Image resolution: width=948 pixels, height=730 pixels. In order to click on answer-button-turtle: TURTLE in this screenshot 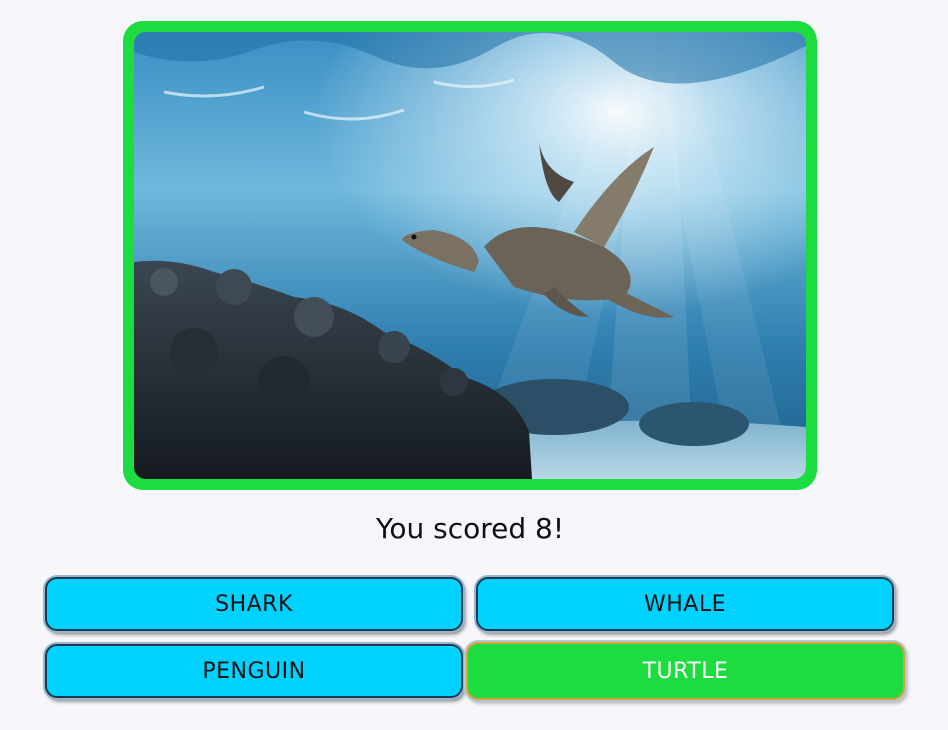, I will do `click(685, 671)`.